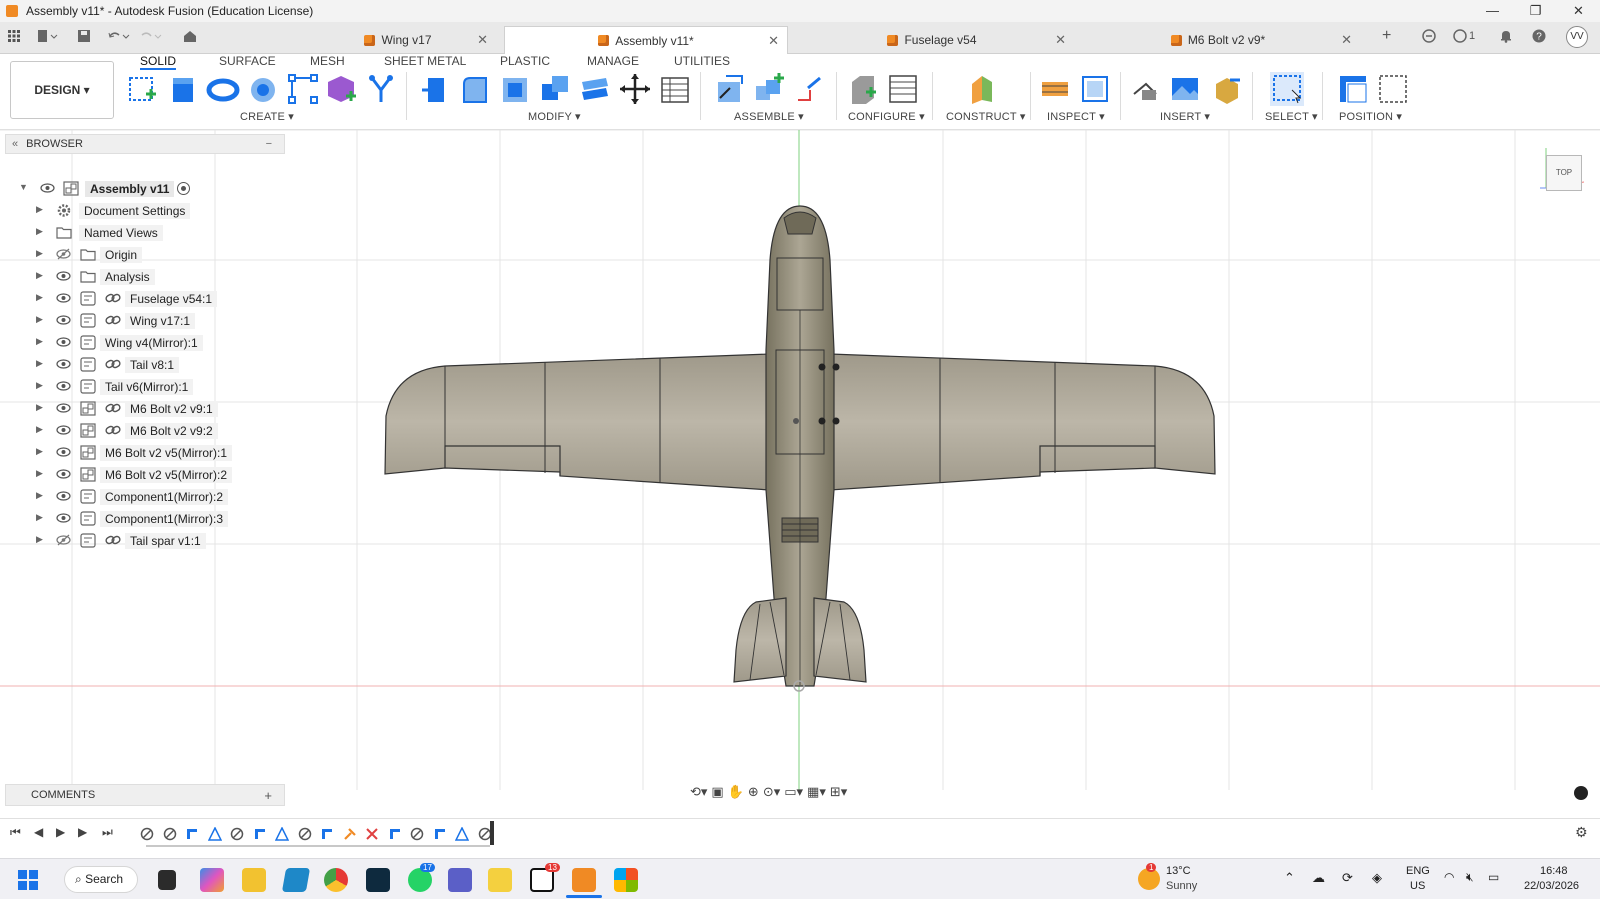 This screenshot has width=1600, height=899. I want to click on close-tab-icon: ✕, so click(482, 40).